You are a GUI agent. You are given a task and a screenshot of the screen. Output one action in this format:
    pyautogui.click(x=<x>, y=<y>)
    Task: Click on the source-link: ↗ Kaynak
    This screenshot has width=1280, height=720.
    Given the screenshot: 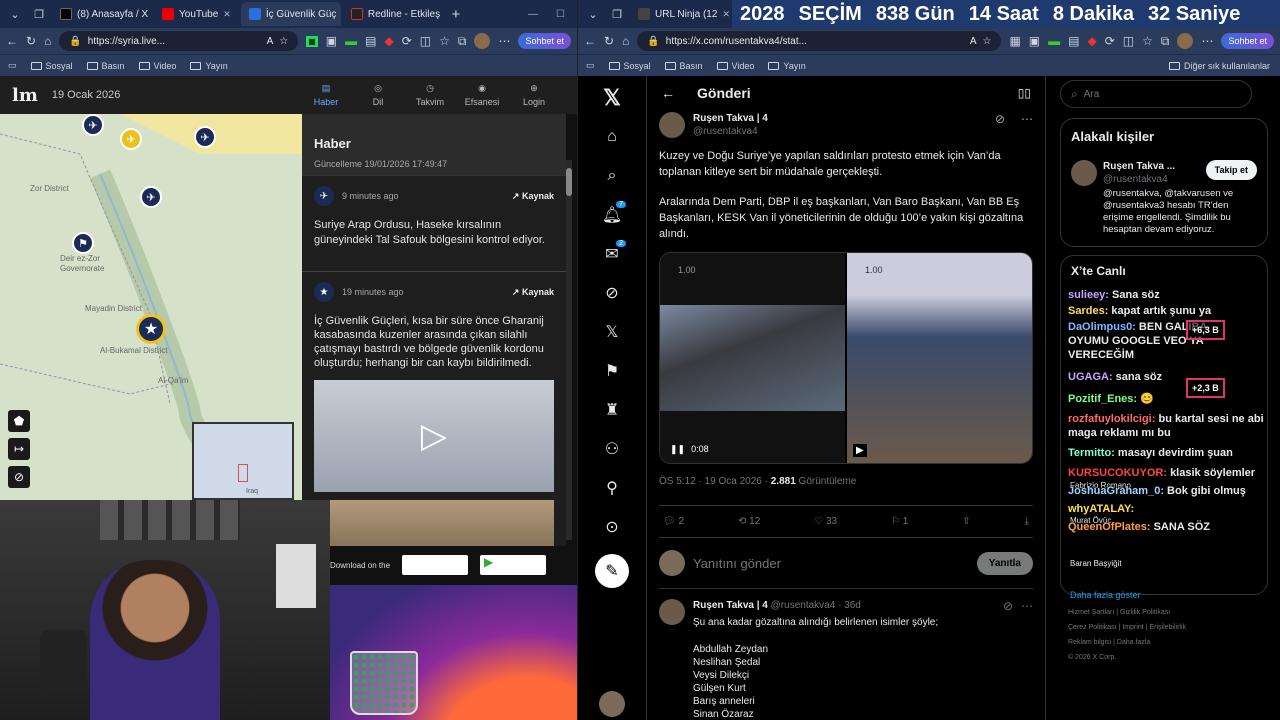 What is the action you would take?
    pyautogui.click(x=533, y=292)
    